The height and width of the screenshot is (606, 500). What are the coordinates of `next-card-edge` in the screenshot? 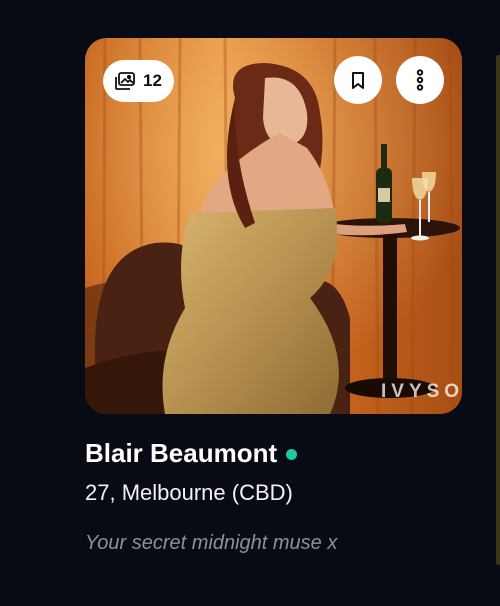 It's located at (498, 310).